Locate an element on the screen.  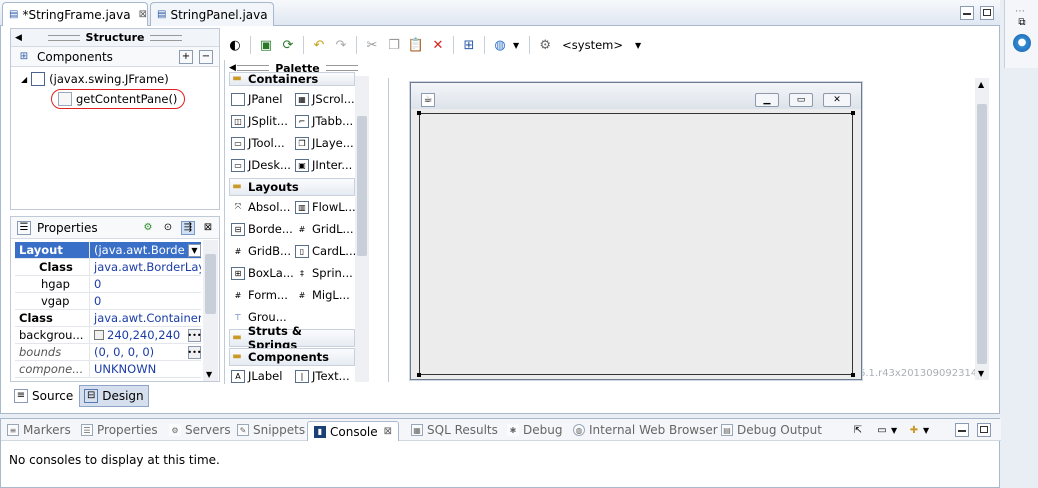
property-value: java.awt.Container is located at coordinates (145, 318).